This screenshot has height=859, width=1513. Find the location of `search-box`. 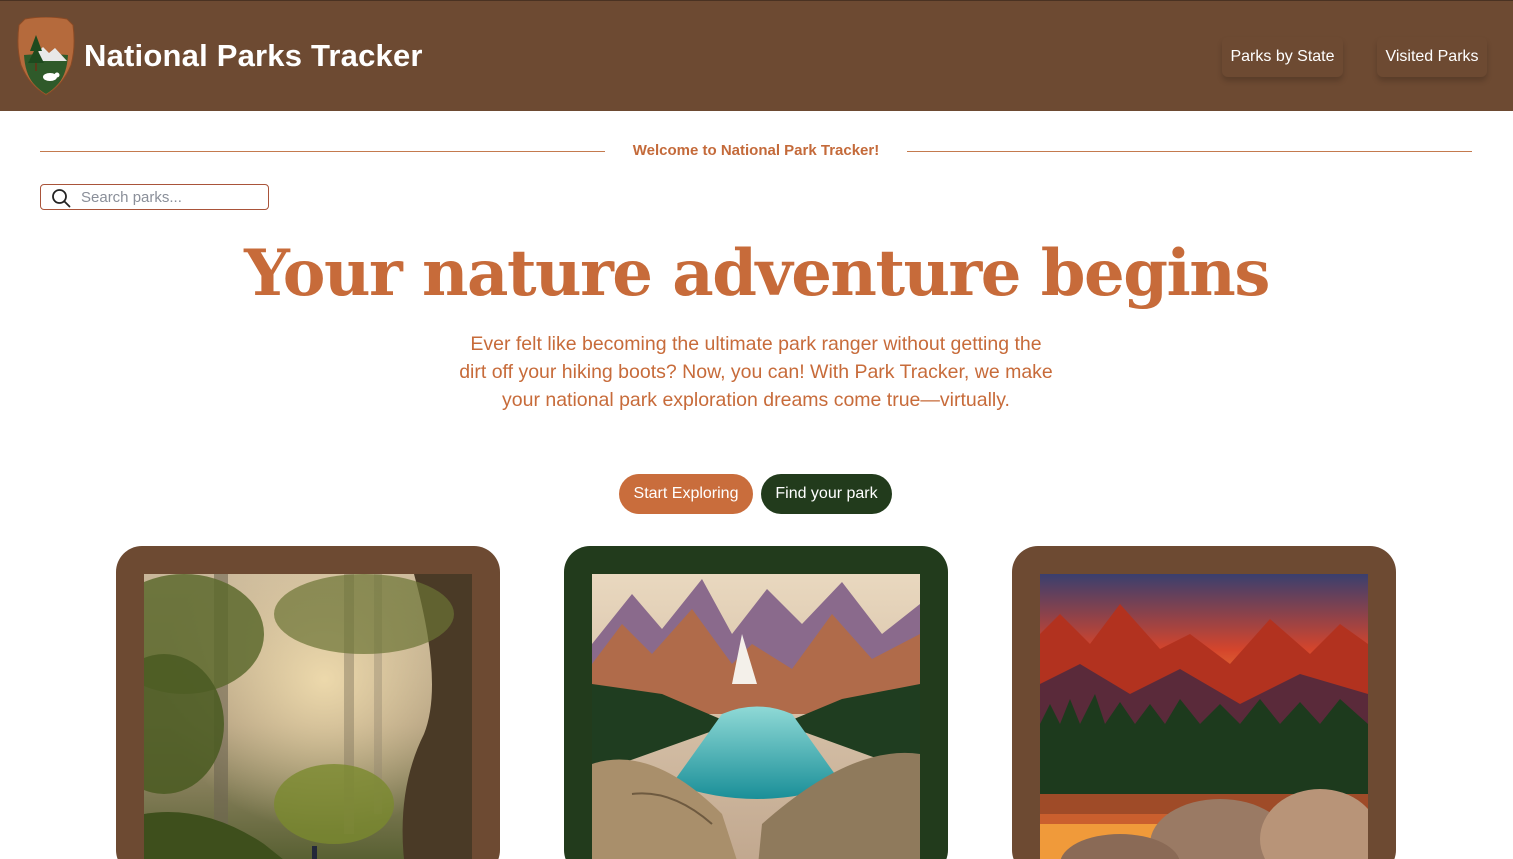

search-box is located at coordinates (154, 197).